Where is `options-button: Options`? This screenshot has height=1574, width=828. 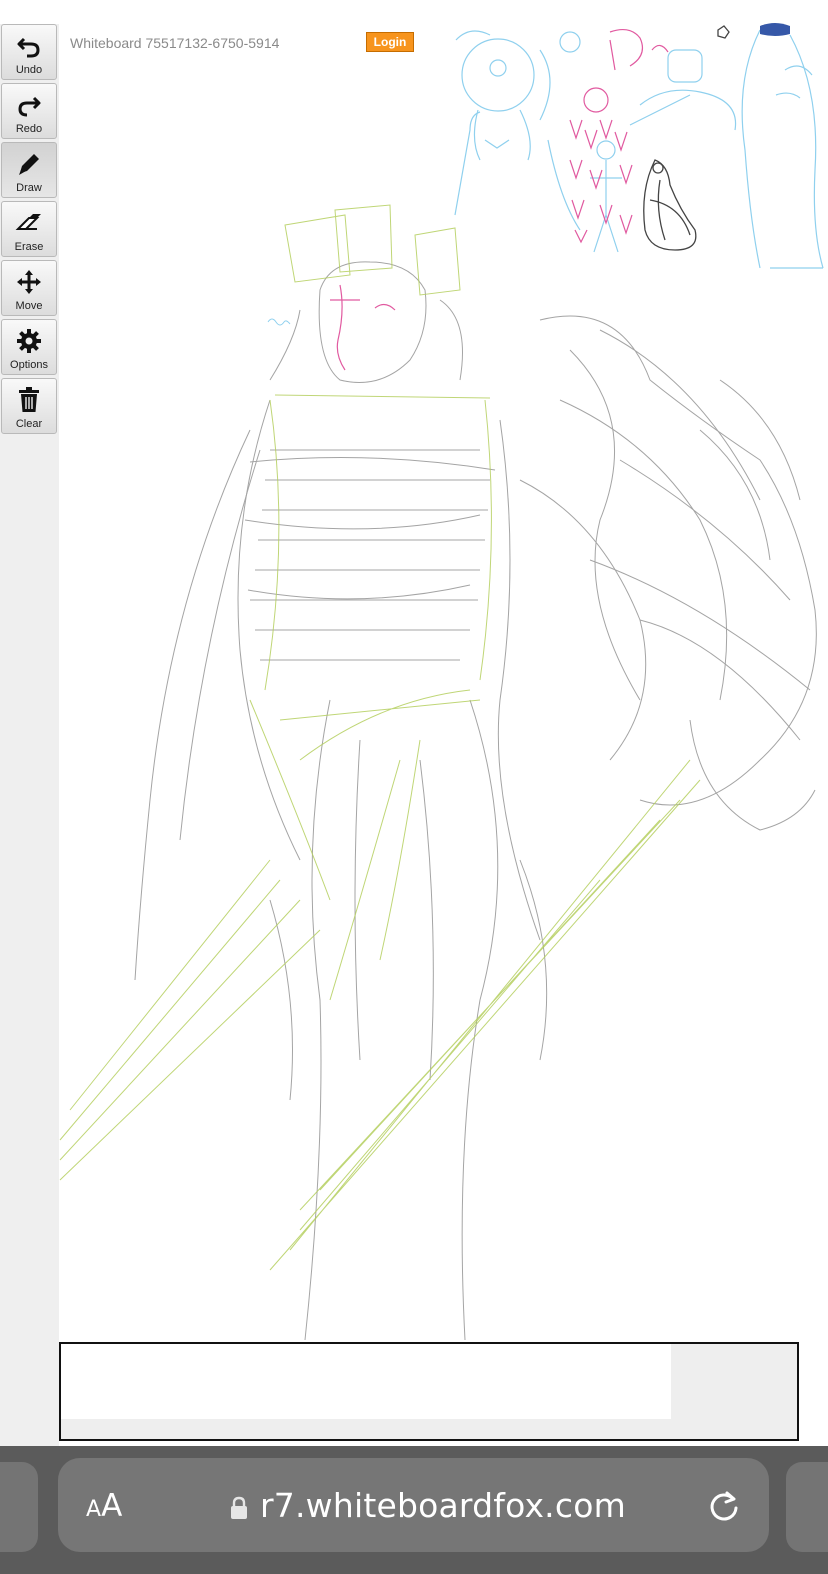 options-button: Options is located at coordinates (29, 347).